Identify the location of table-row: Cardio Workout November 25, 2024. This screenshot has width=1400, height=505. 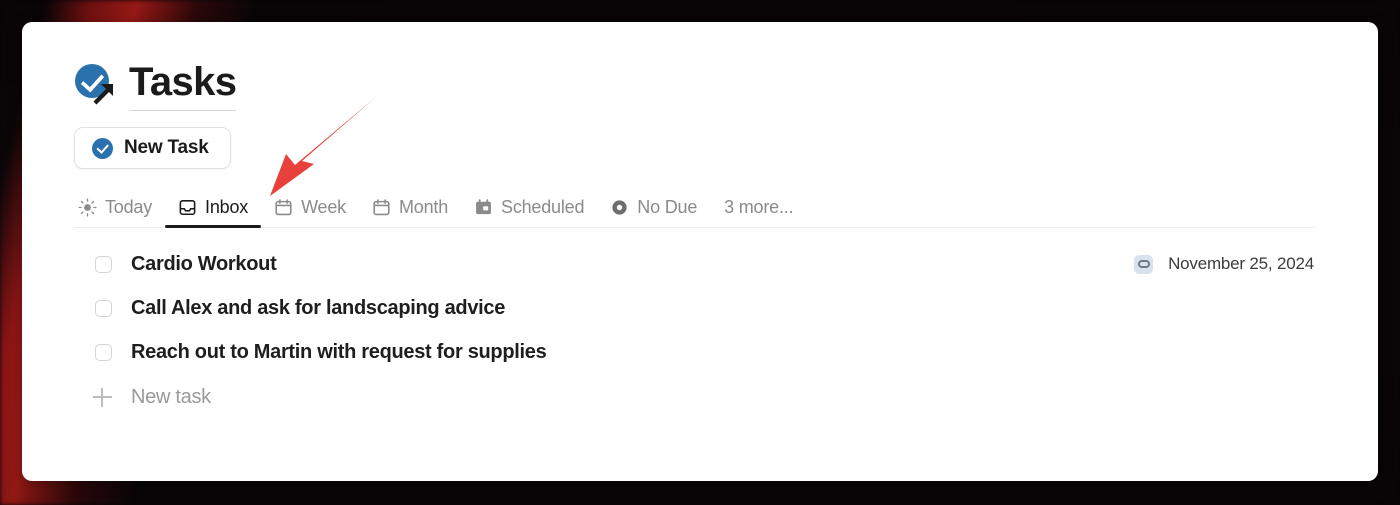
(695, 264).